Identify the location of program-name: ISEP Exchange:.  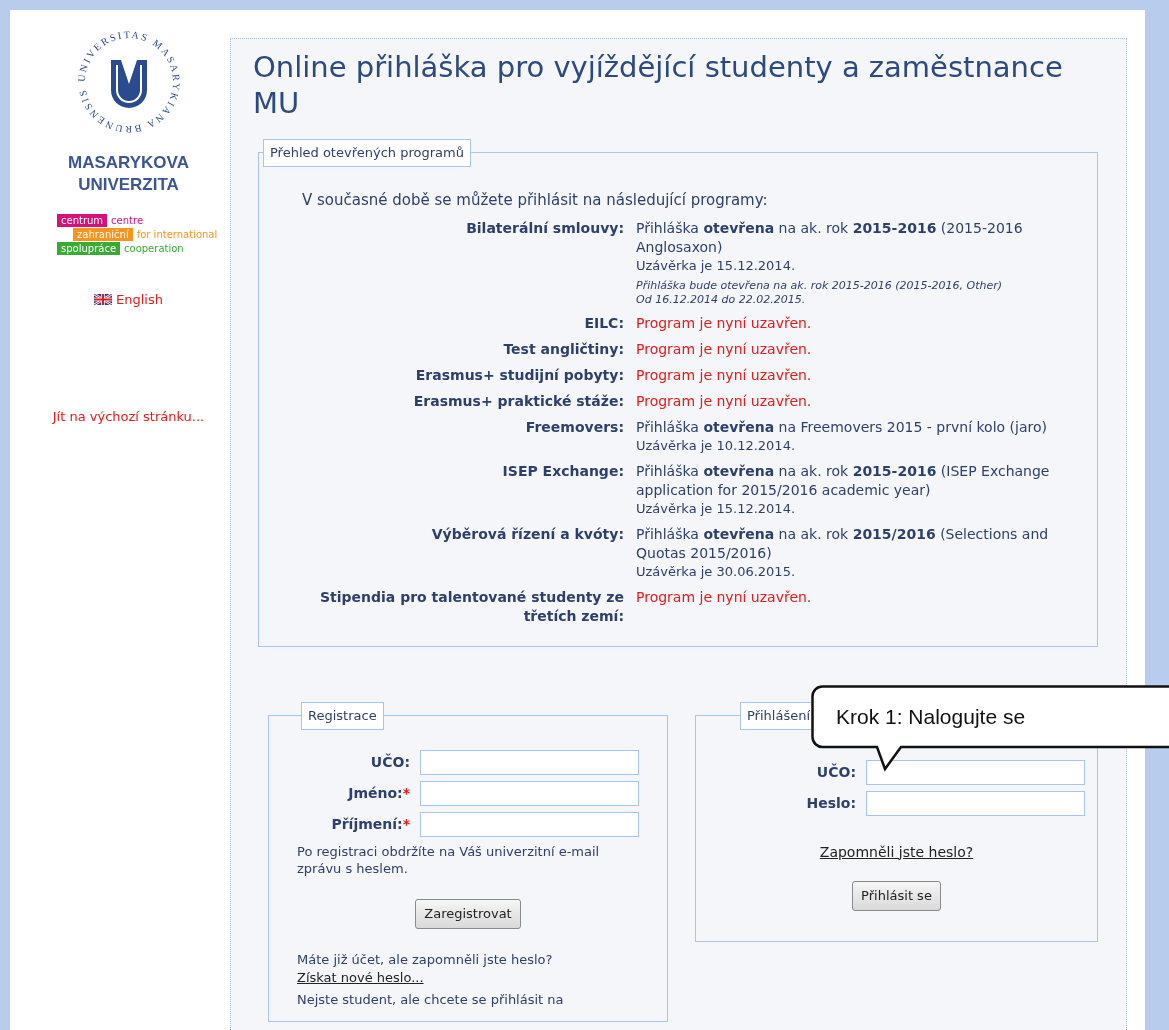
(563, 471).